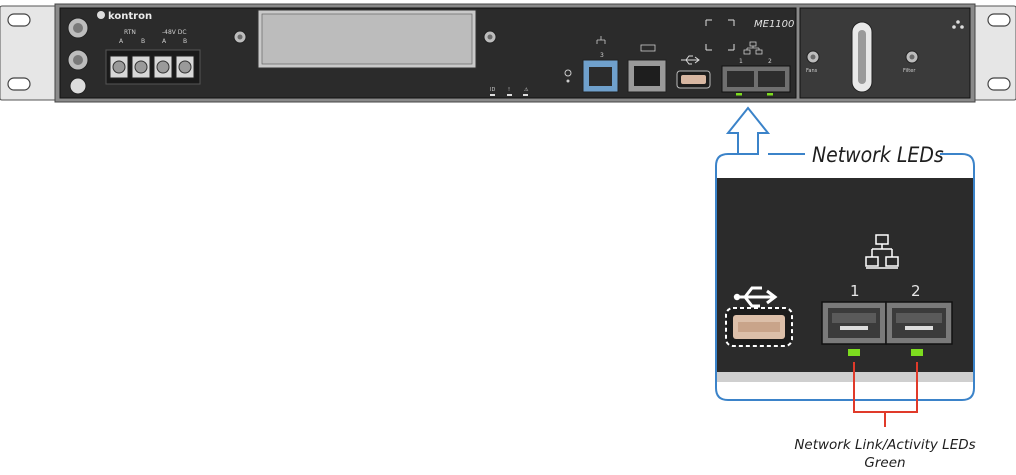 The height and width of the screenshot is (475, 1016). I want to click on label-rtn: RTN, so click(130, 32).